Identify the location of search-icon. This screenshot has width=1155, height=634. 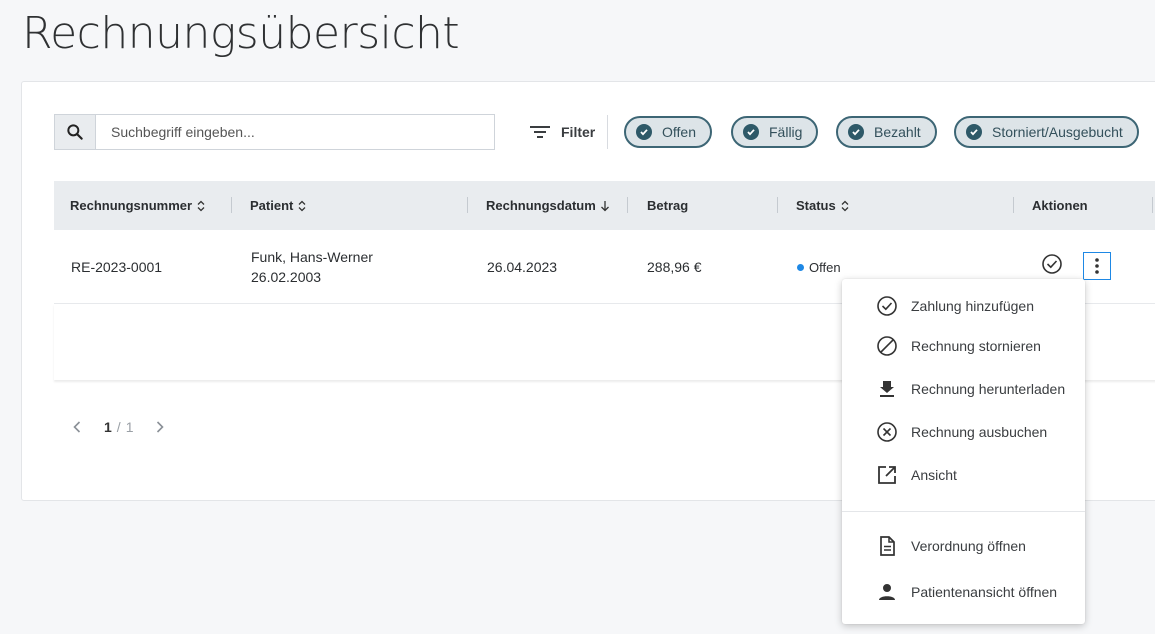
(75, 132).